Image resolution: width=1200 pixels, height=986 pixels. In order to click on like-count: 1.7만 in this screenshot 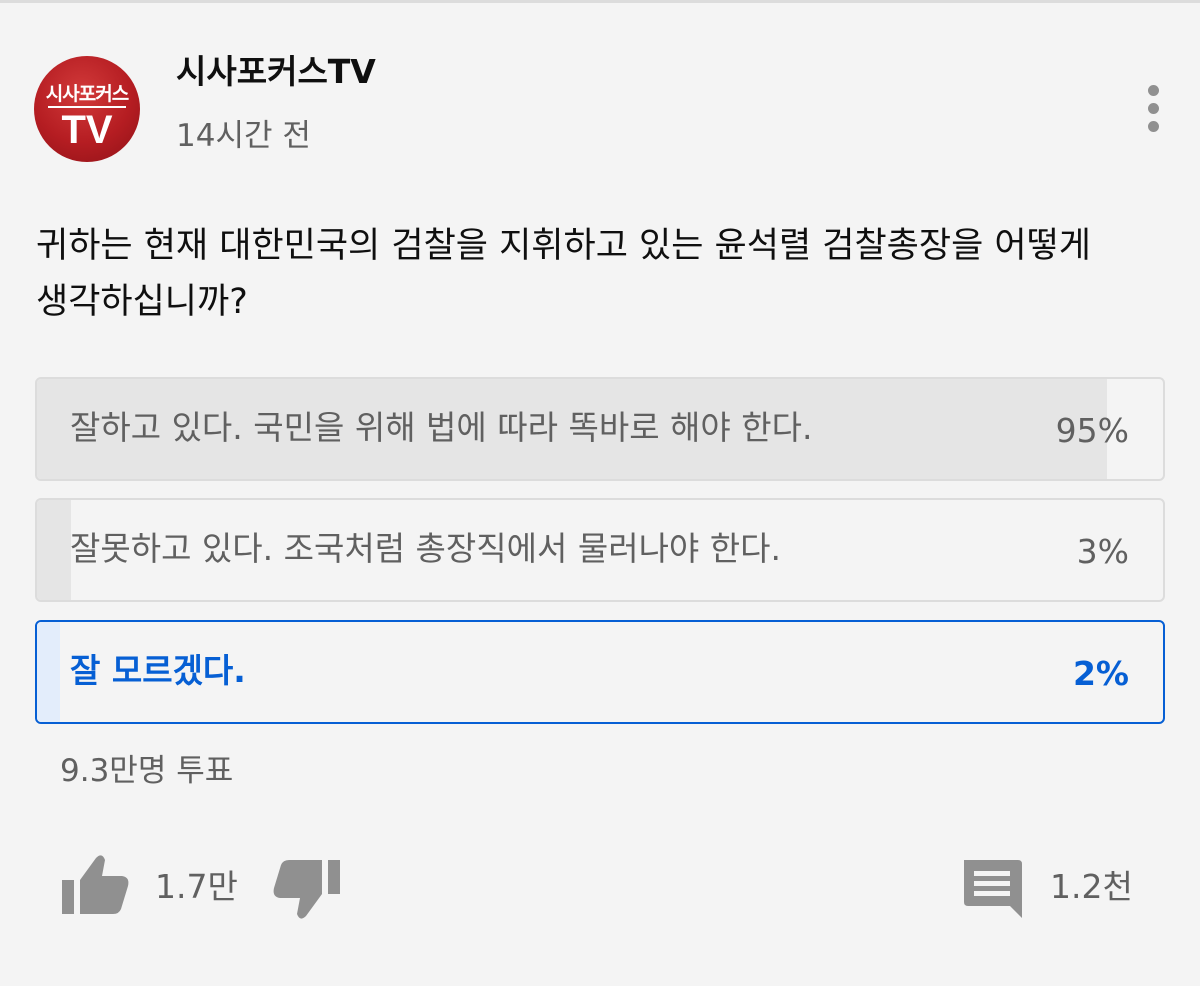, I will do `click(196, 886)`.